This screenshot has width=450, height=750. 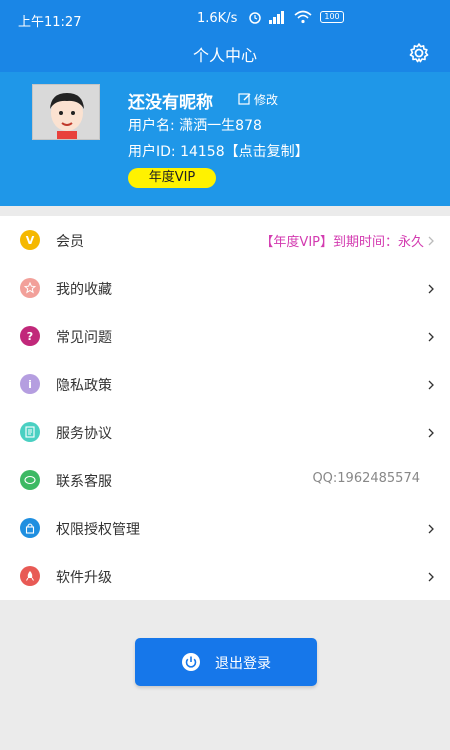 What do you see at coordinates (30, 336) in the screenshot?
I see `question-icon: ?` at bounding box center [30, 336].